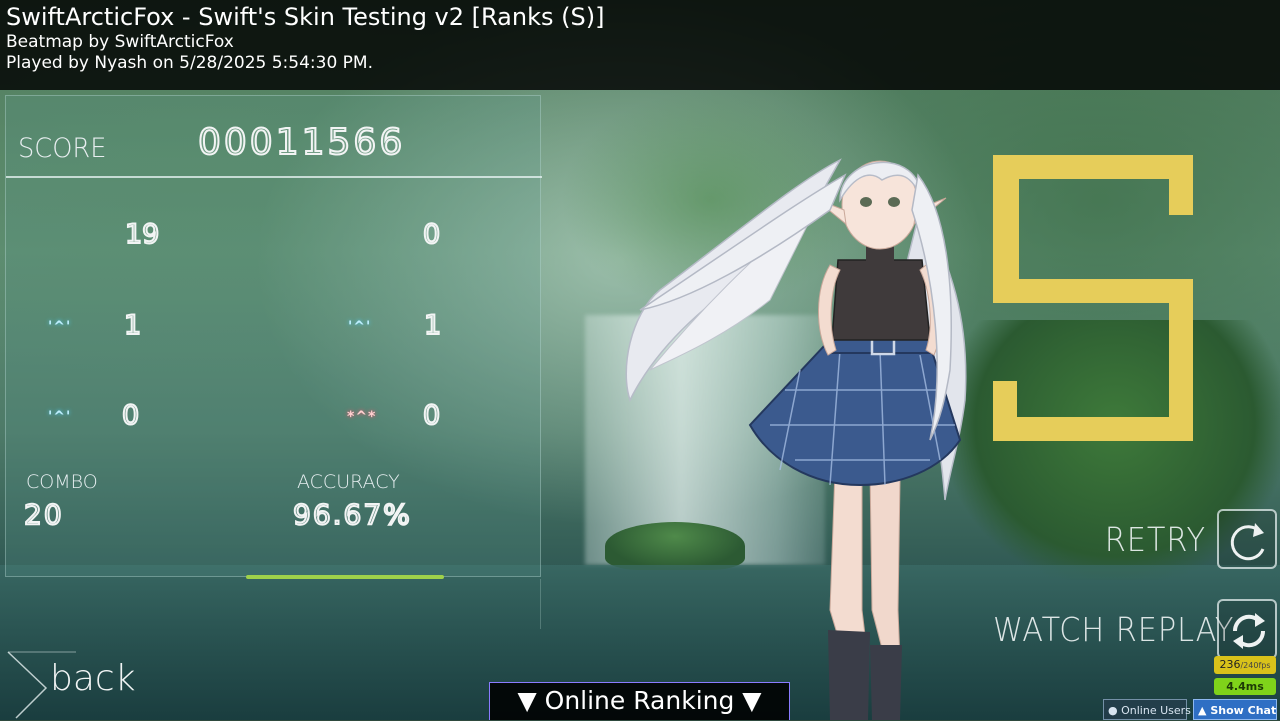 The image size is (1280, 721). I want to click on show-chat-button: ▲ Show Chat, so click(1235, 709).